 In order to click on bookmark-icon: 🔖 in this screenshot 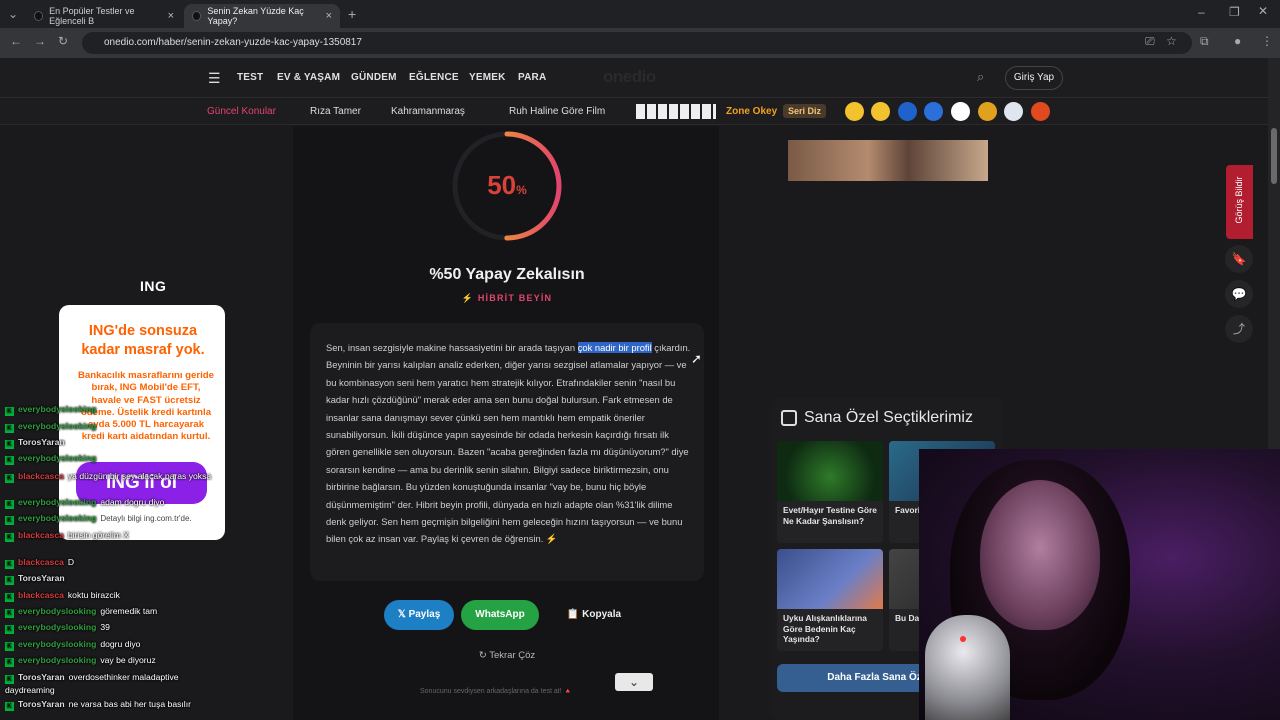, I will do `click(1239, 259)`.